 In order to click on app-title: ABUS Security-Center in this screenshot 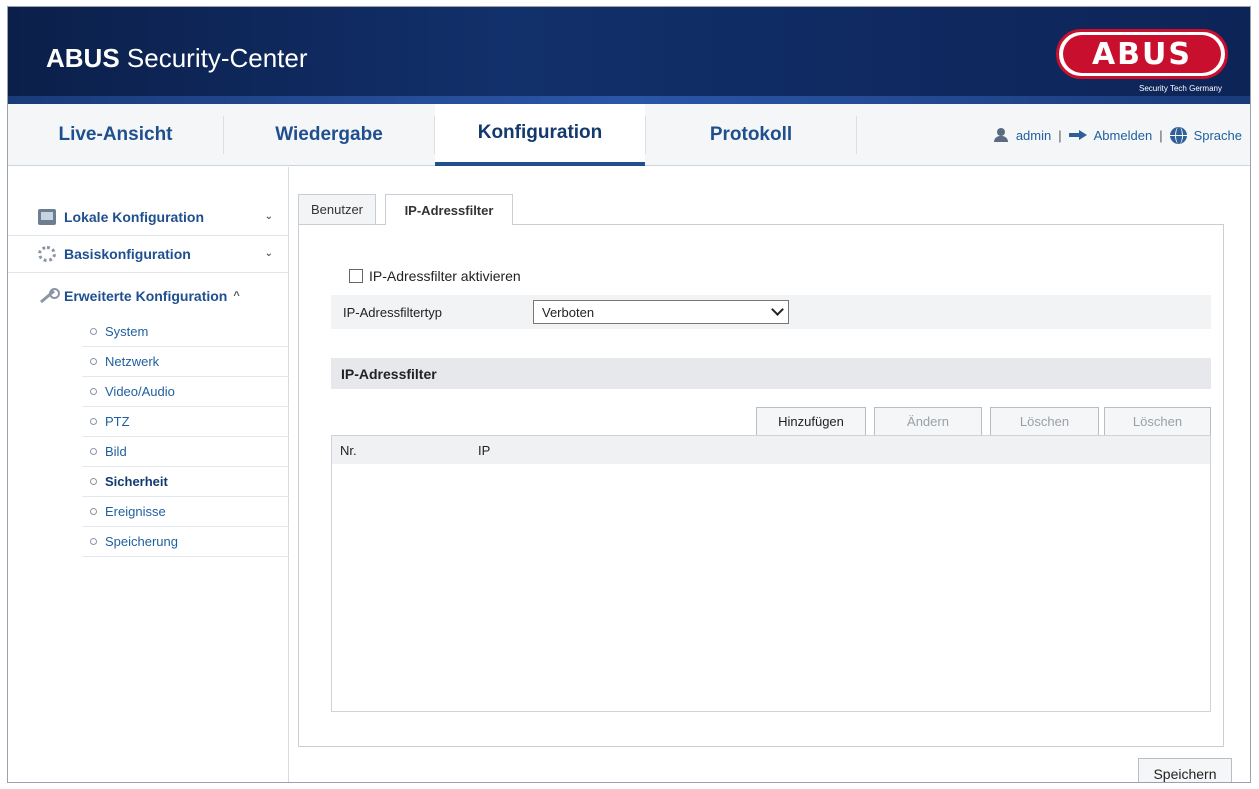, I will do `click(177, 58)`.